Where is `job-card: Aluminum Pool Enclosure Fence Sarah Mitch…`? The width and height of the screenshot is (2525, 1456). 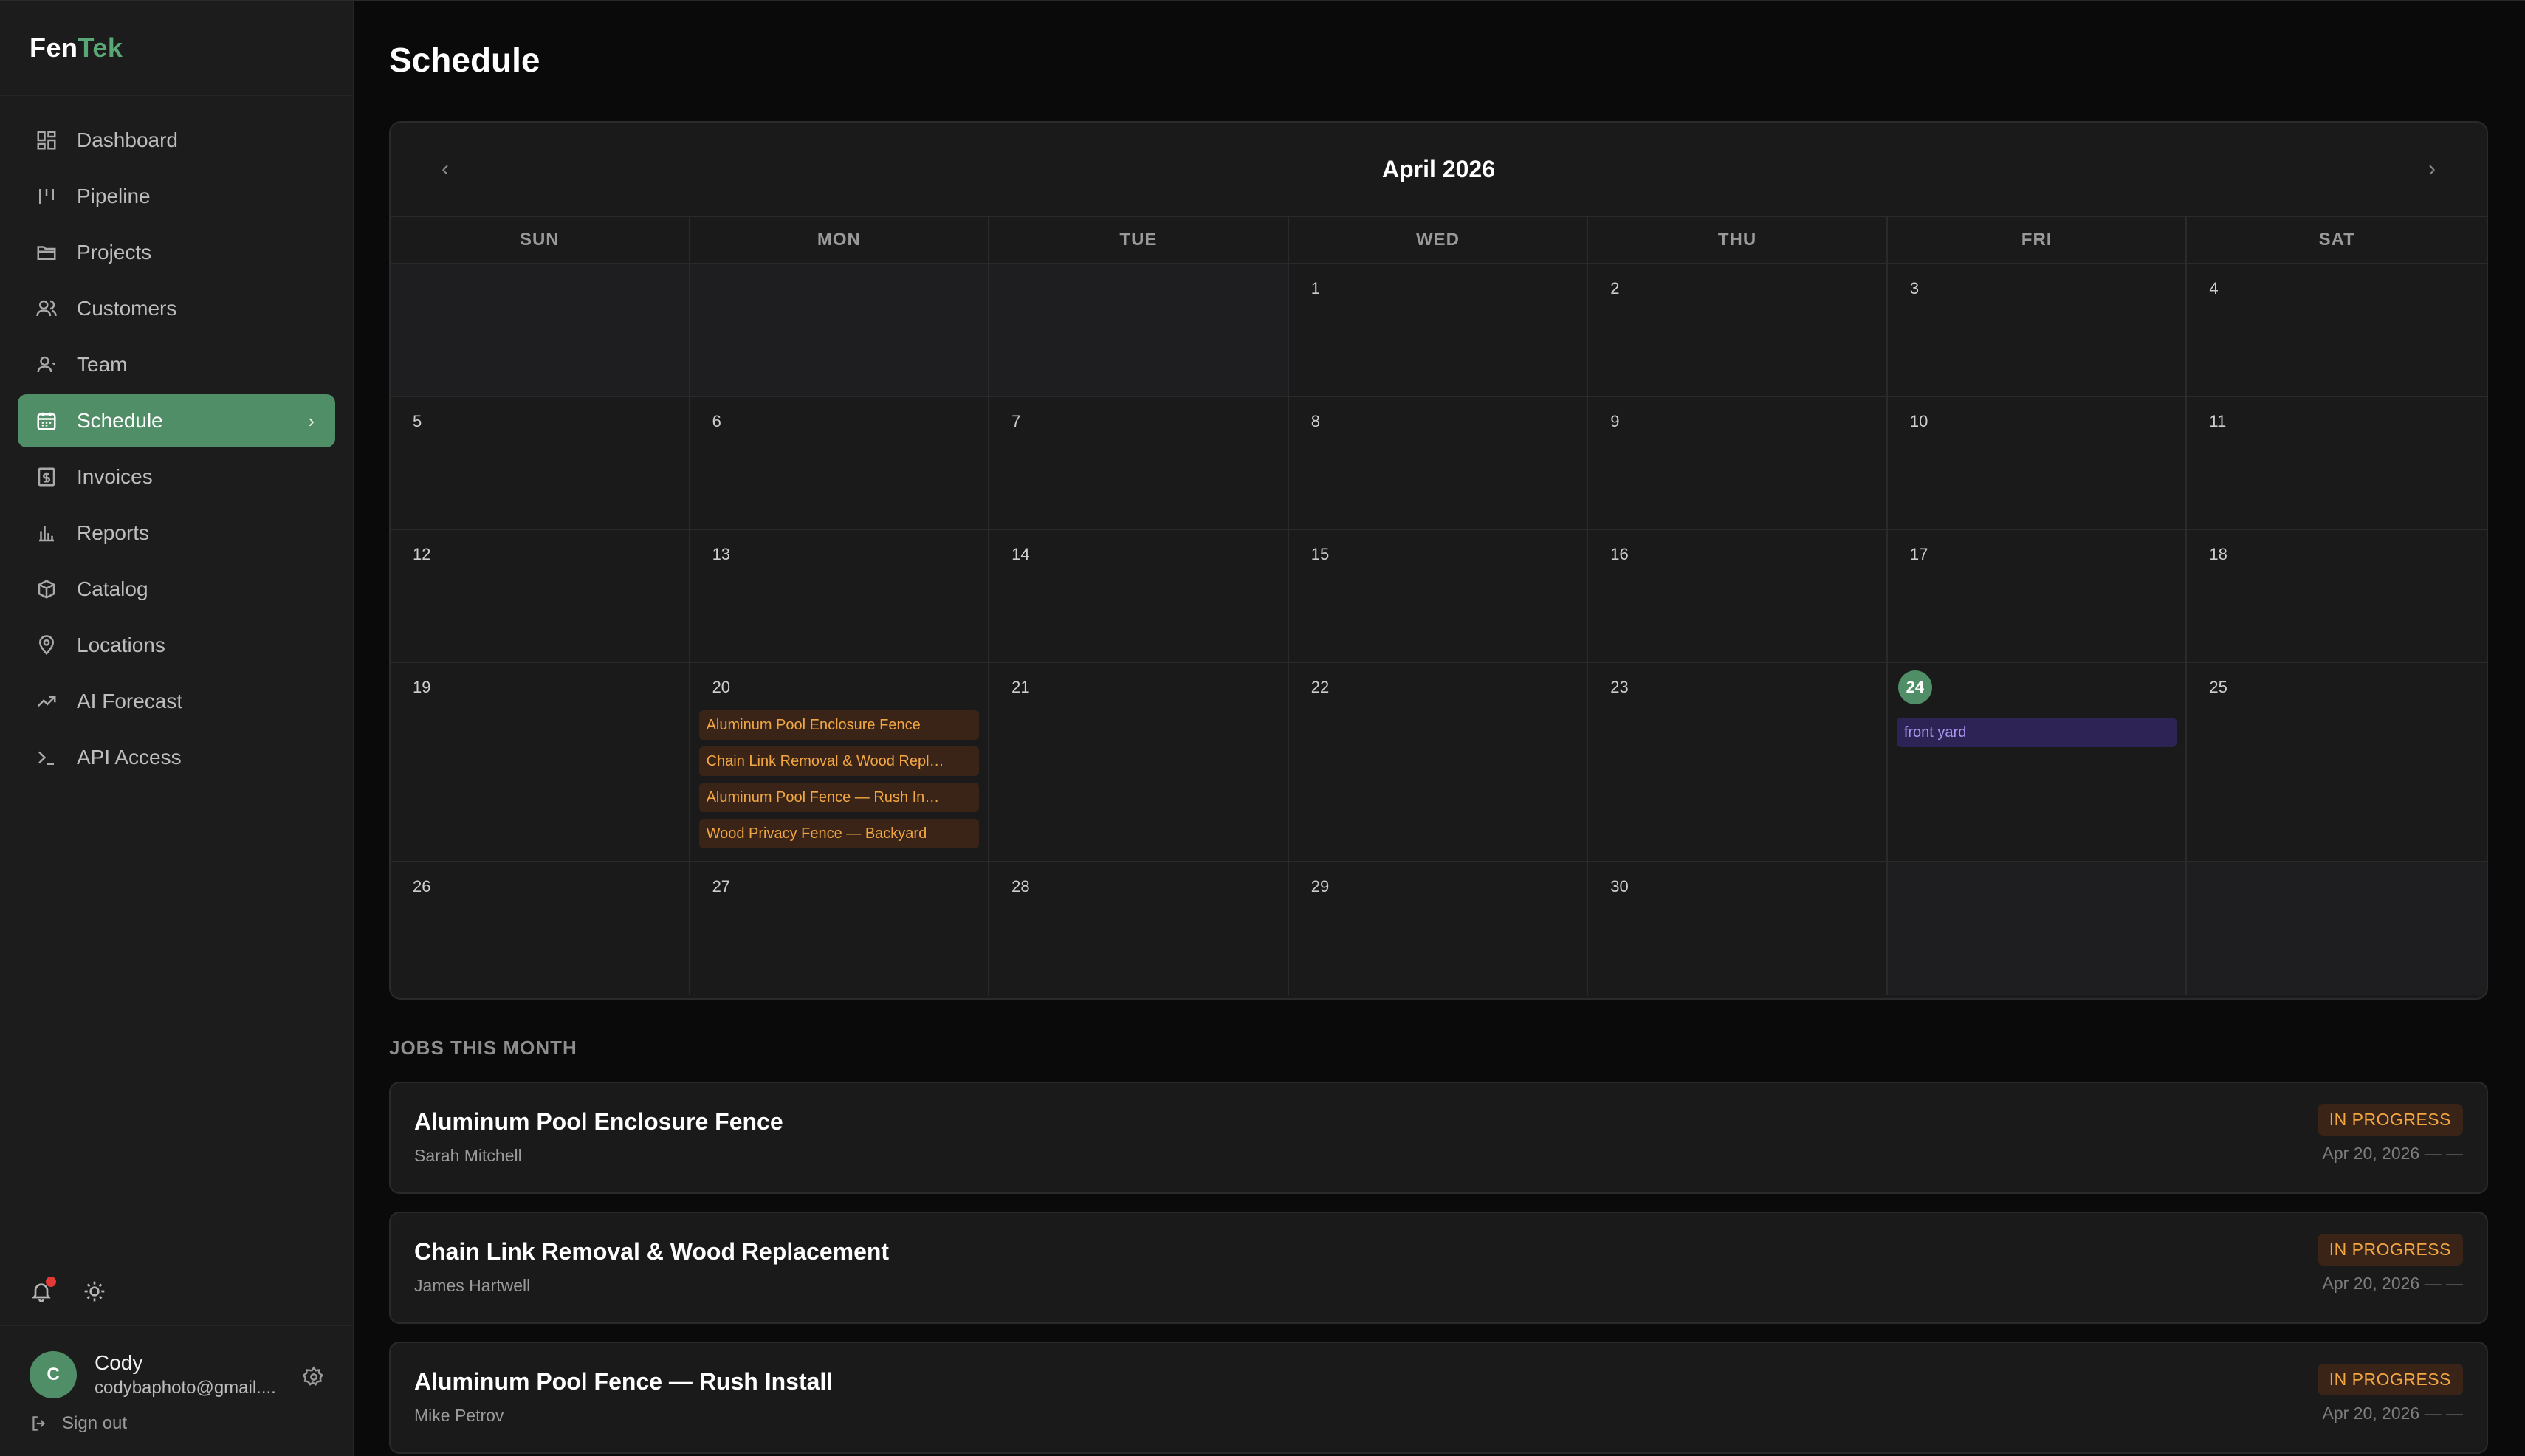 job-card: Aluminum Pool Enclosure Fence Sarah Mitch… is located at coordinates (1439, 1138).